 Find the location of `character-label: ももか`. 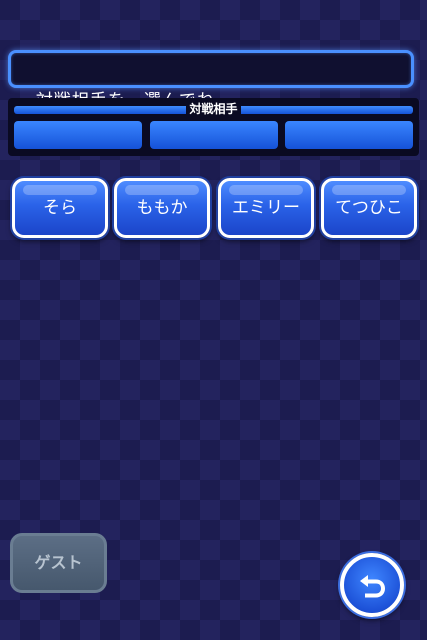

character-label: ももか is located at coordinates (162, 208).